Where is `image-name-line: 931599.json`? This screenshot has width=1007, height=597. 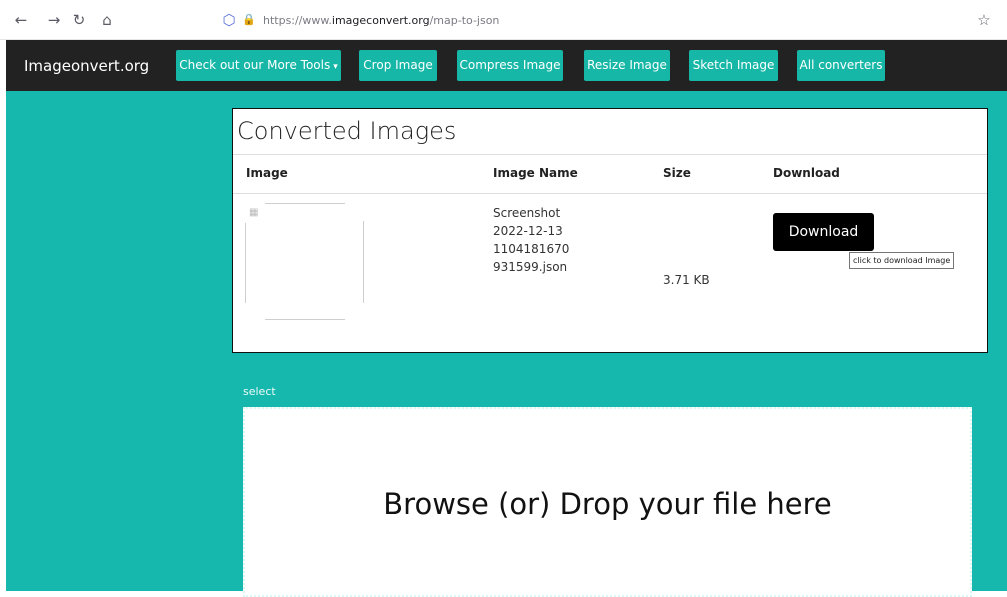 image-name-line: 931599.json is located at coordinates (530, 267).